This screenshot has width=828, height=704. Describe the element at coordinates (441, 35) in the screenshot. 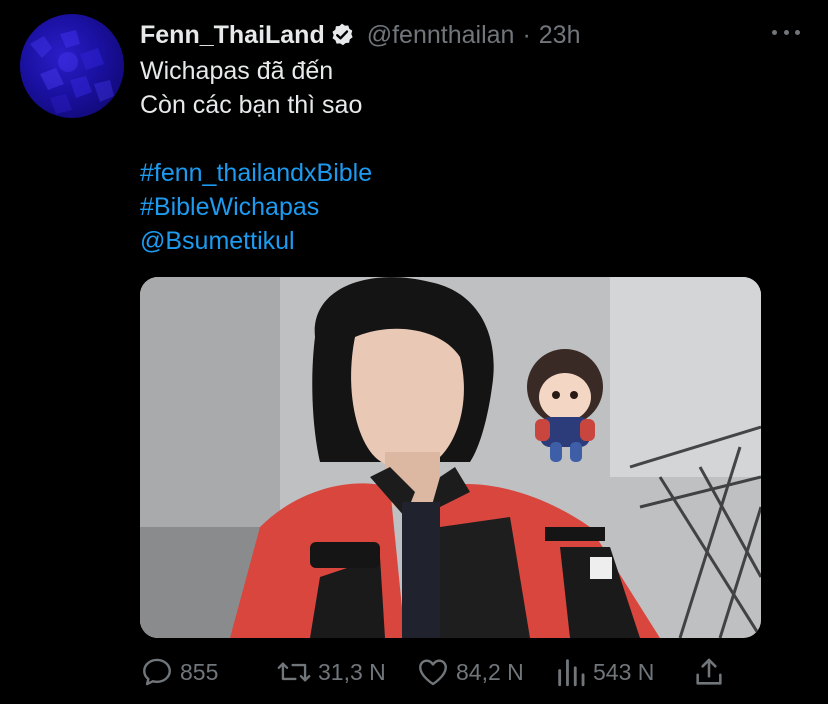

I see `handle: @fennthailan` at that location.